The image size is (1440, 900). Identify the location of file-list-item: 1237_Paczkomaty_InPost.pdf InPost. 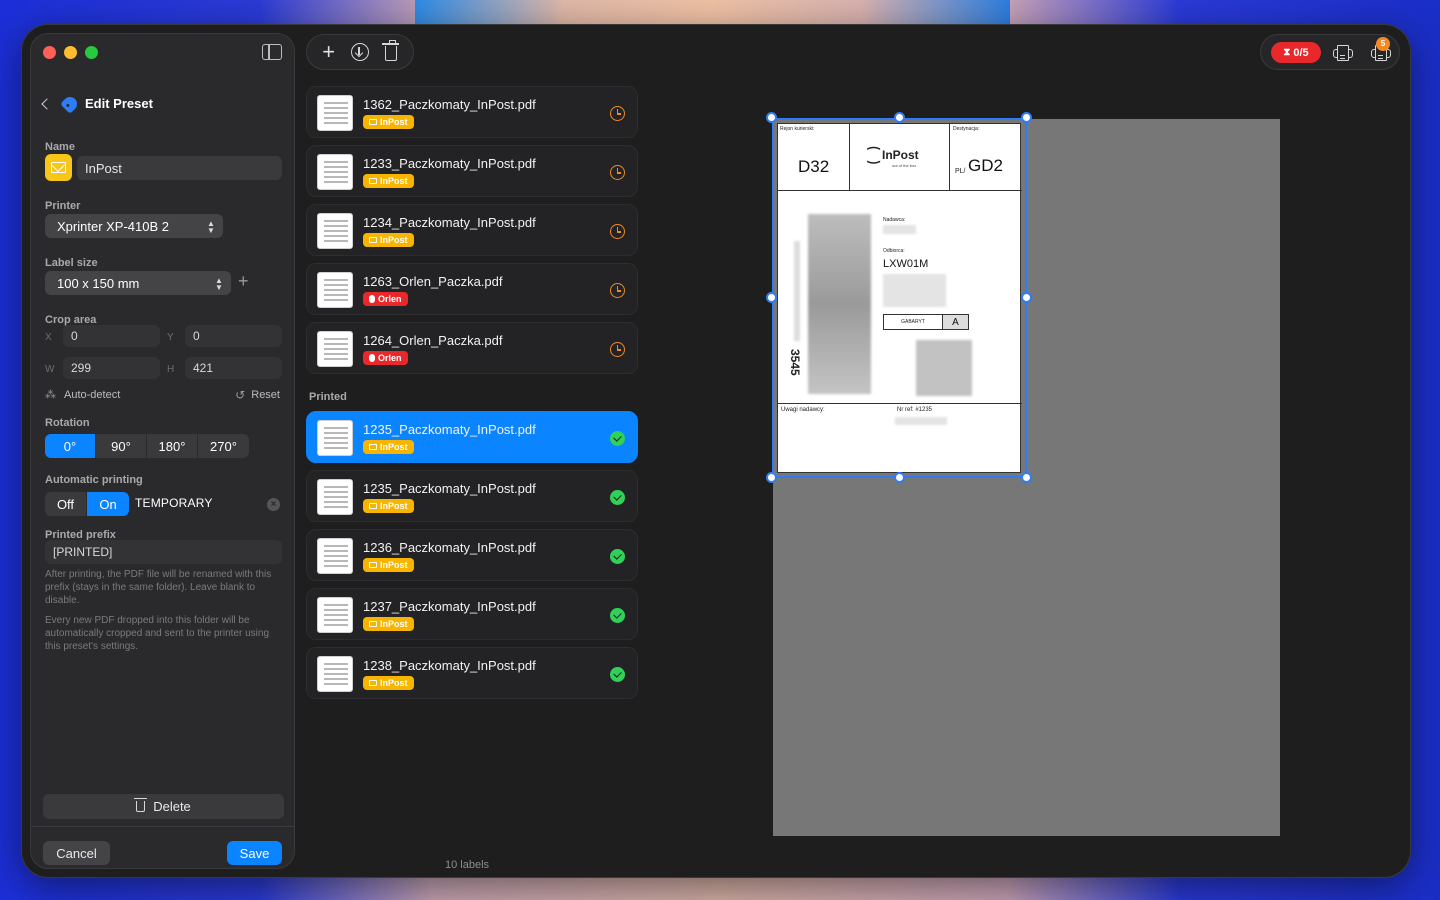
(472, 614).